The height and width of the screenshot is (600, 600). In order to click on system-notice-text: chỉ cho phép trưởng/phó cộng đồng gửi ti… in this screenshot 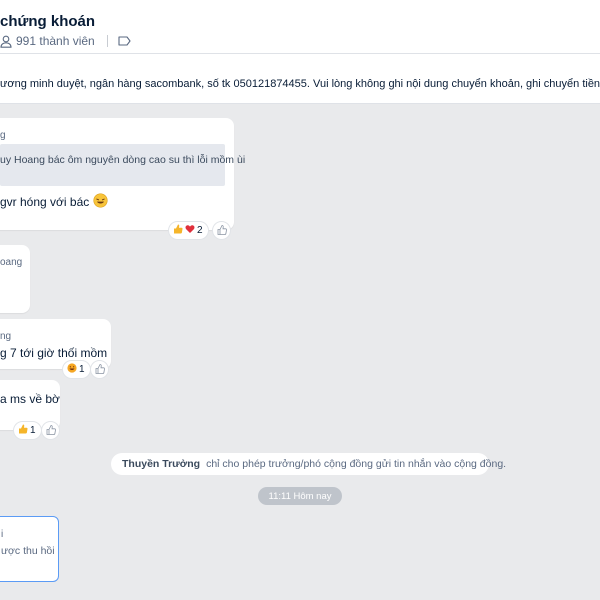, I will do `click(356, 464)`.